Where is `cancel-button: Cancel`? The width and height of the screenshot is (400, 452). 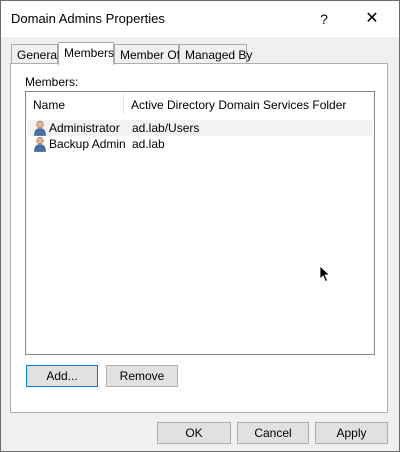
cancel-button: Cancel is located at coordinates (273, 433).